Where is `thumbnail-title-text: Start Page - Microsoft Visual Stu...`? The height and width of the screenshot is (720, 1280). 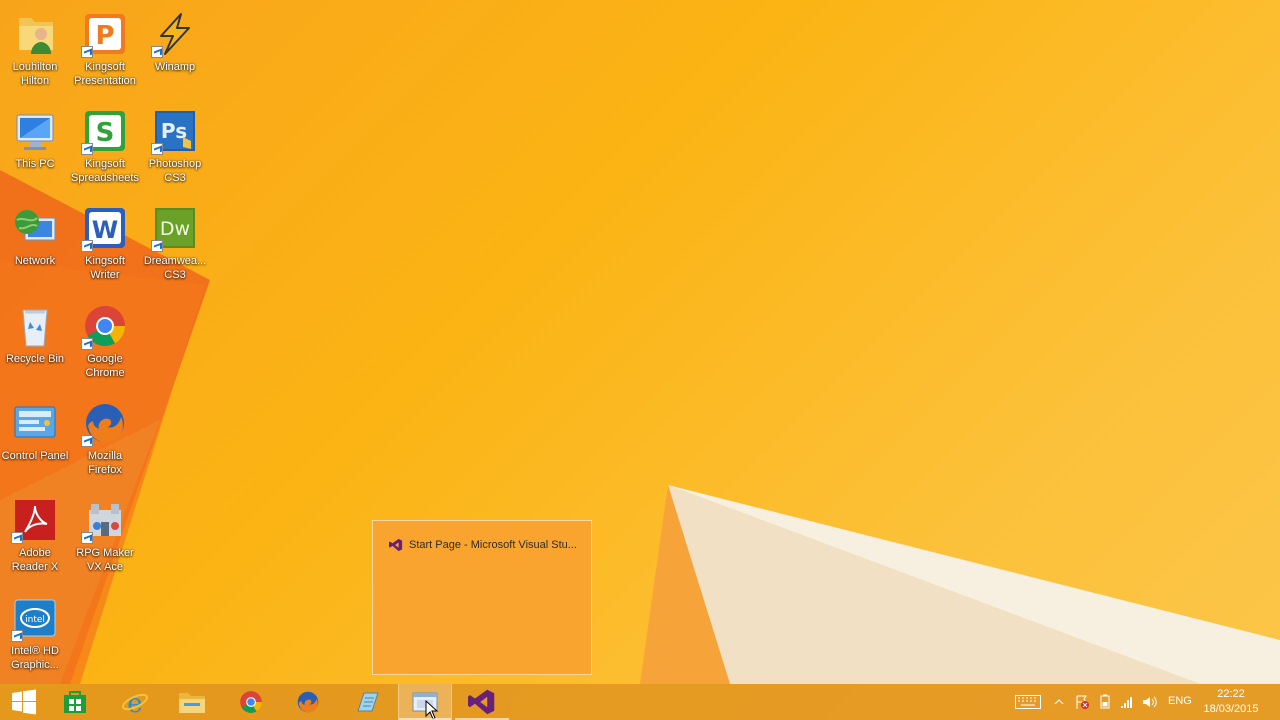
thumbnail-title-text: Start Page - Microsoft Visual Stu... is located at coordinates (493, 545).